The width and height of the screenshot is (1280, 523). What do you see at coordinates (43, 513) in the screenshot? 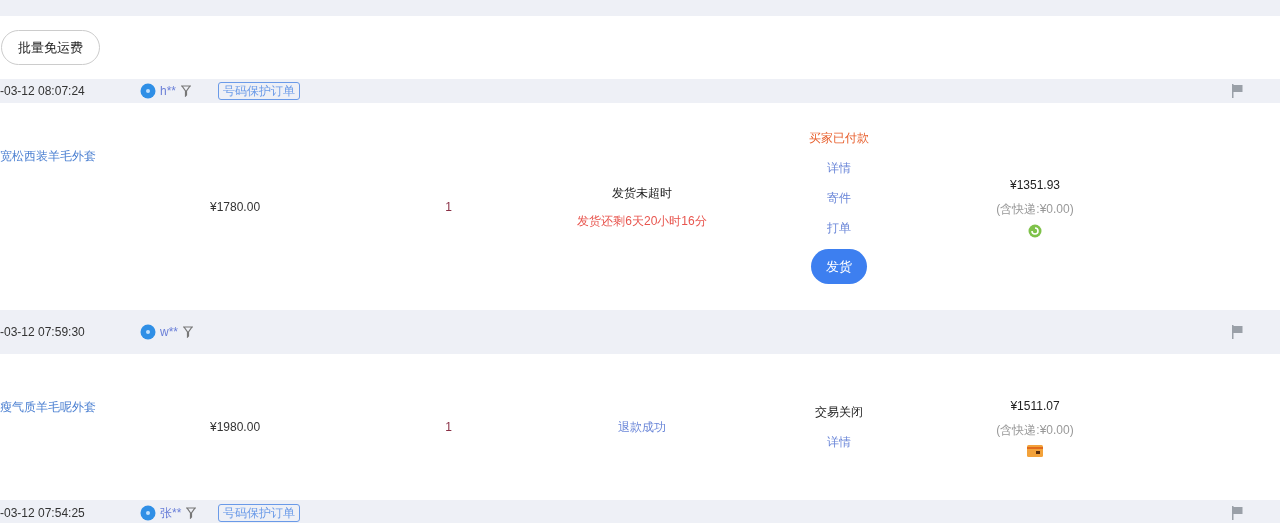
I see `order-time: -03-12 07:54:25` at bounding box center [43, 513].